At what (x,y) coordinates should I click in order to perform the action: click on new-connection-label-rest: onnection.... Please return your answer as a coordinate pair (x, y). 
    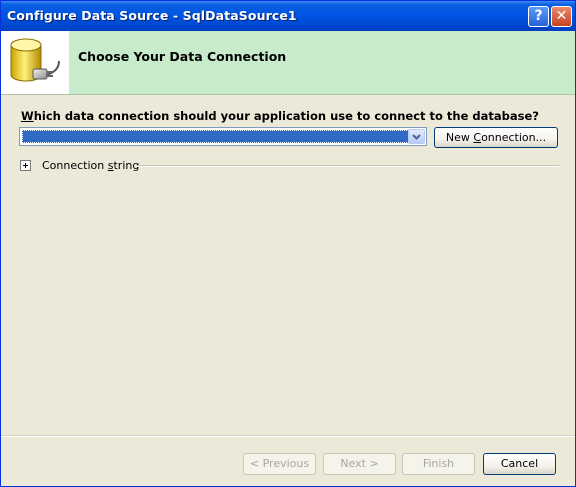
    Looking at the image, I should click on (514, 137).